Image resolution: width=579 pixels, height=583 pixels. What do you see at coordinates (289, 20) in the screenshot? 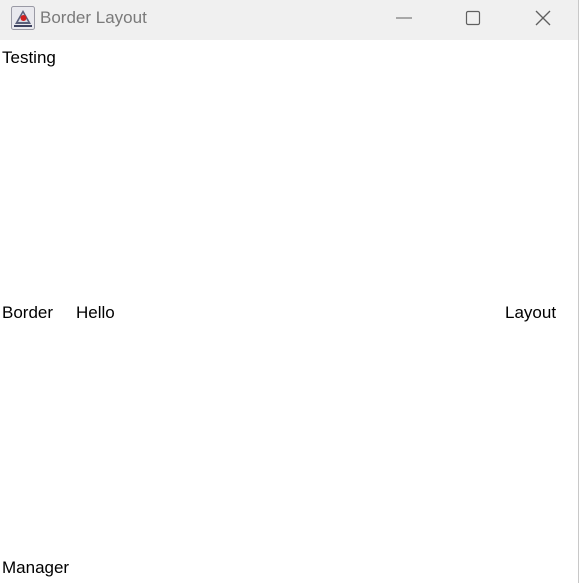
I see `title-bar: Border Layout` at bounding box center [289, 20].